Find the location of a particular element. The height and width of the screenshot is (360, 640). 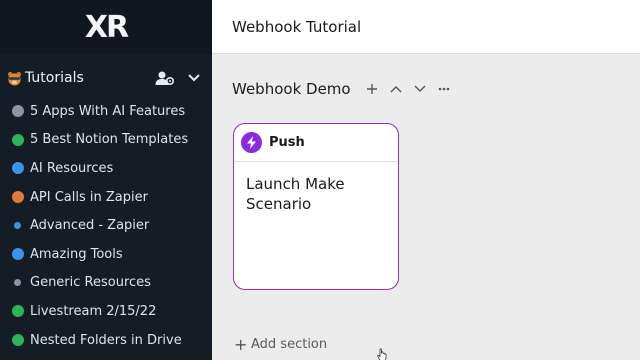

plus-icon: + is located at coordinates (241, 344).